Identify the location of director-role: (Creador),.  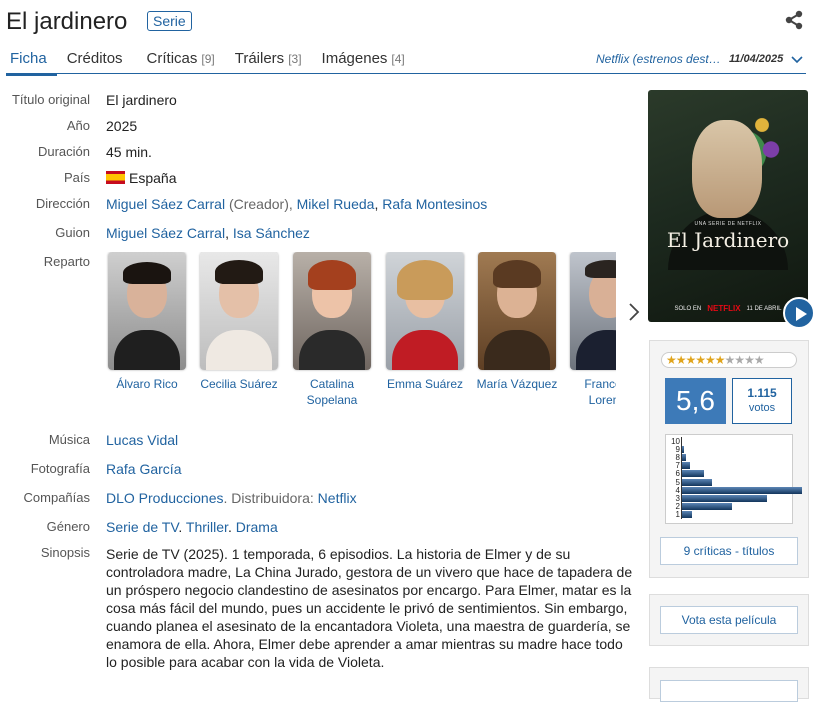
(261, 204).